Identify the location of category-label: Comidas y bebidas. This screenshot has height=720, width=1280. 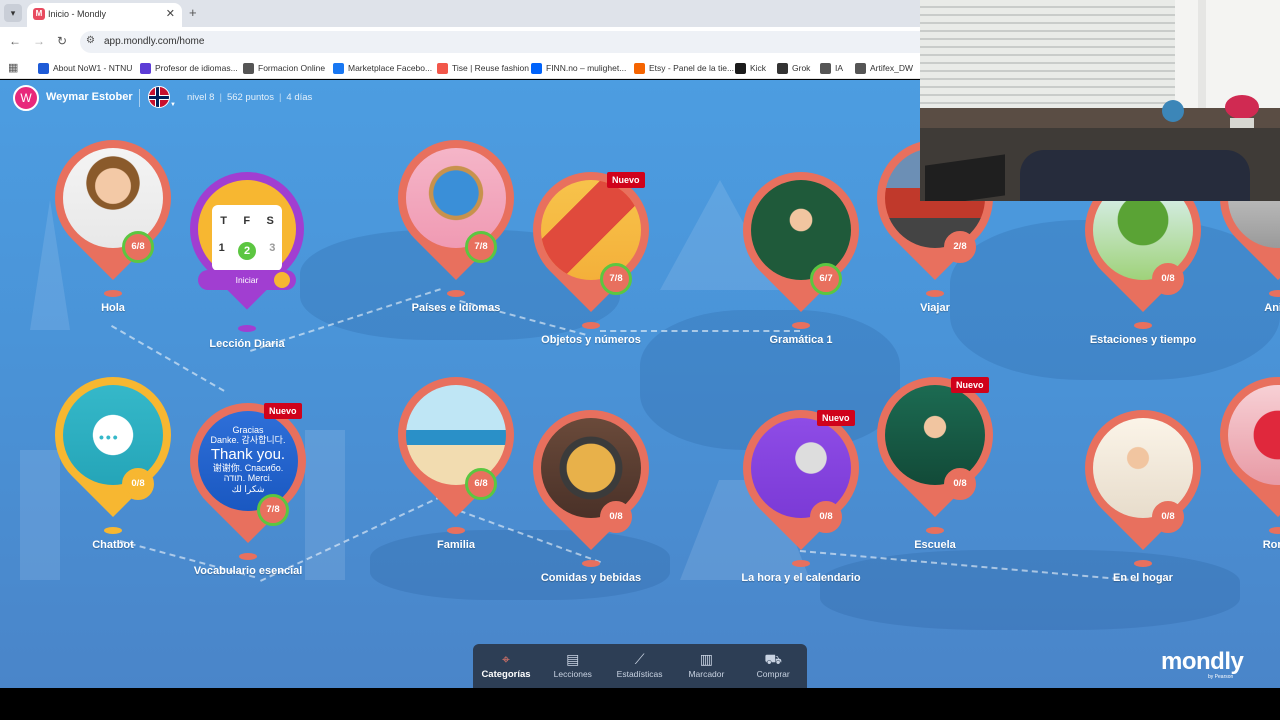
(591, 578).